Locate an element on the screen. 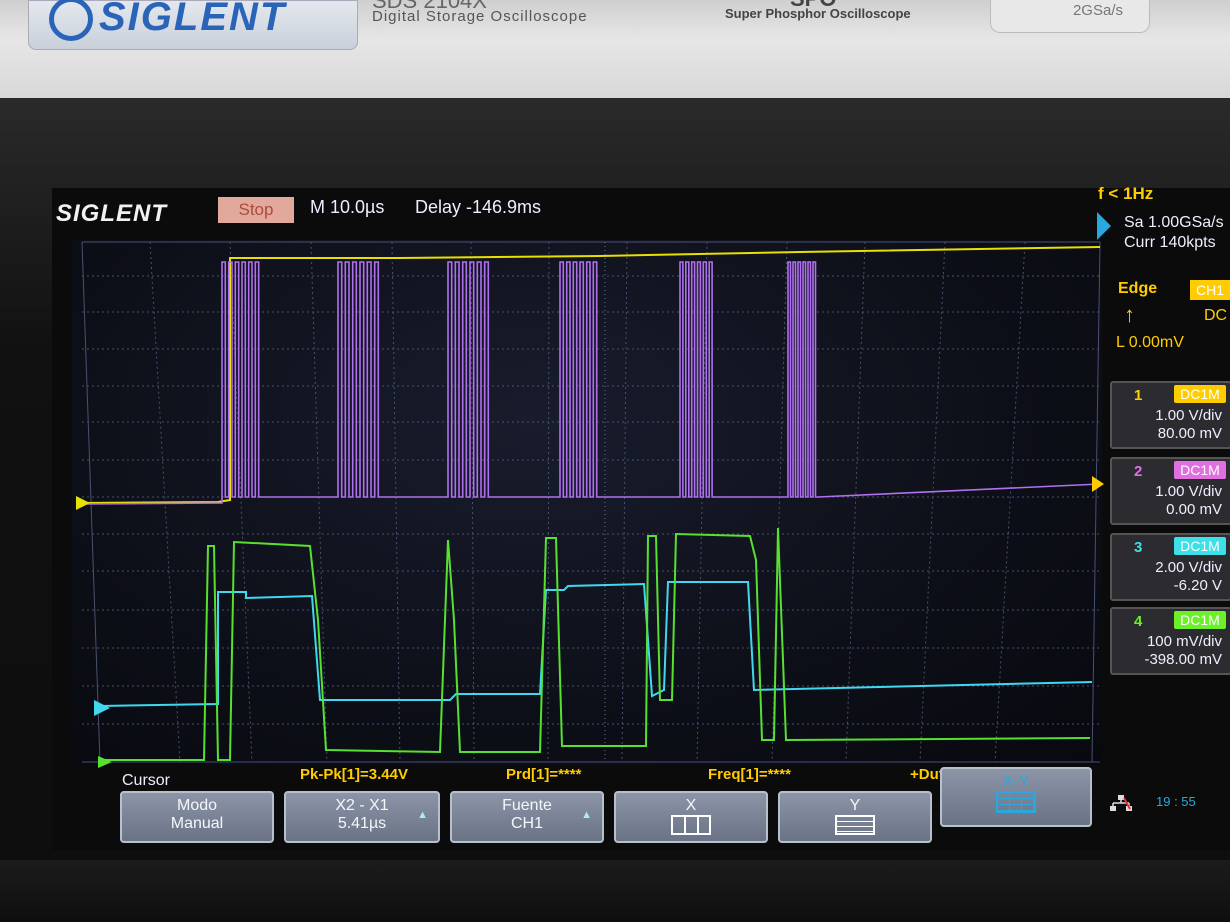 This screenshot has height=922, width=1230. scope-bezel-bottom is located at coordinates (615, 891).